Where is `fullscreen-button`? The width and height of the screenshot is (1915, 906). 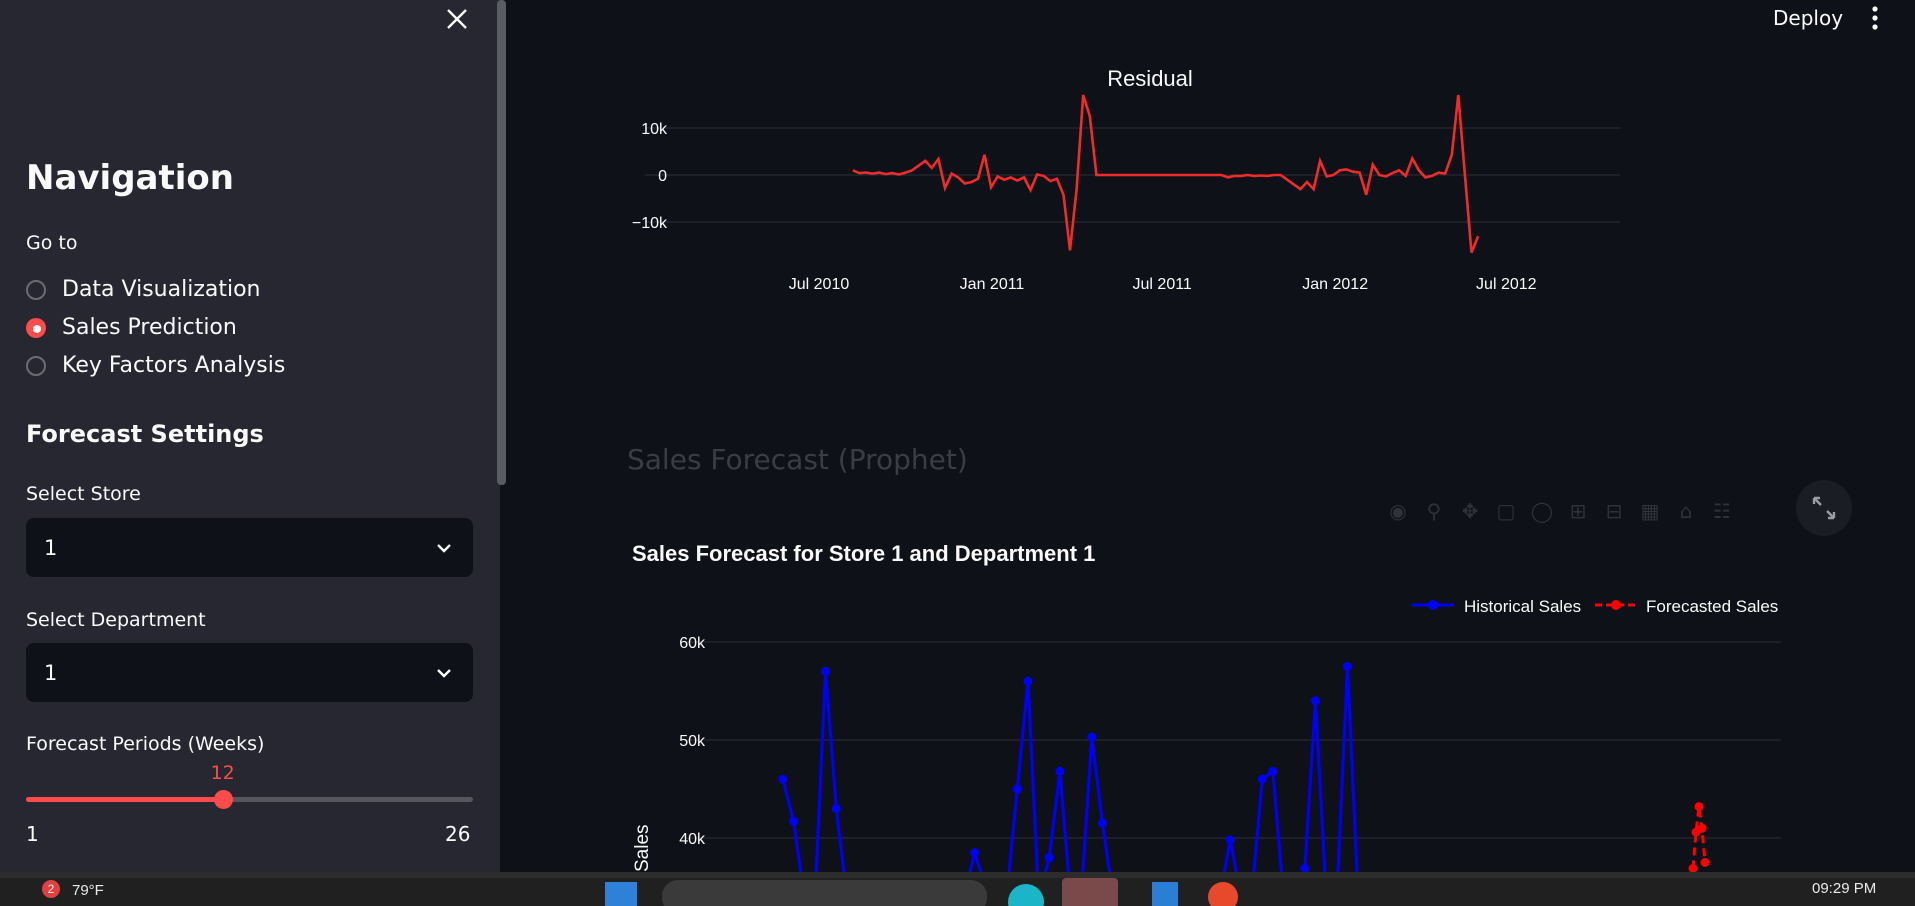 fullscreen-button is located at coordinates (1824, 508).